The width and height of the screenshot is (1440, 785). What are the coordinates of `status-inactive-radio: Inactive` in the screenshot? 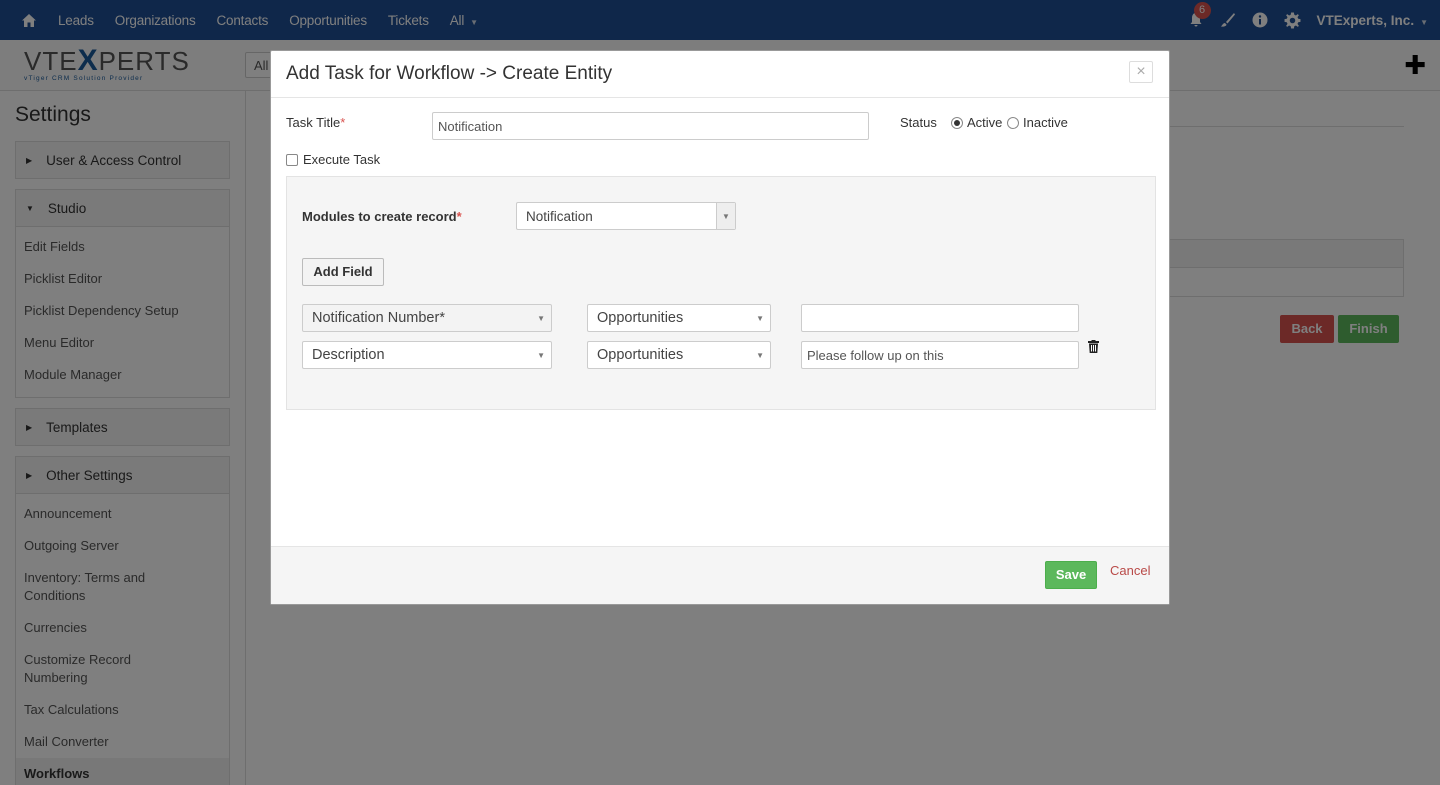 It's located at (1037, 122).